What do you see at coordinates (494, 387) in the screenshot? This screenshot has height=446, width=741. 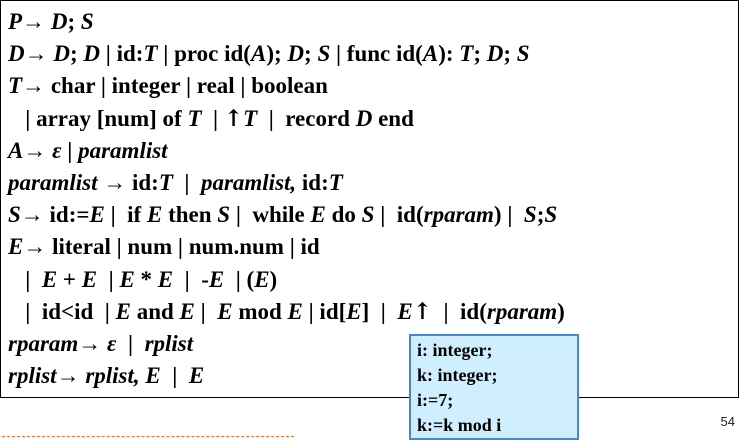 I see `example-callout: i: integer; k: integer; i:=7; k:=k mod i` at bounding box center [494, 387].